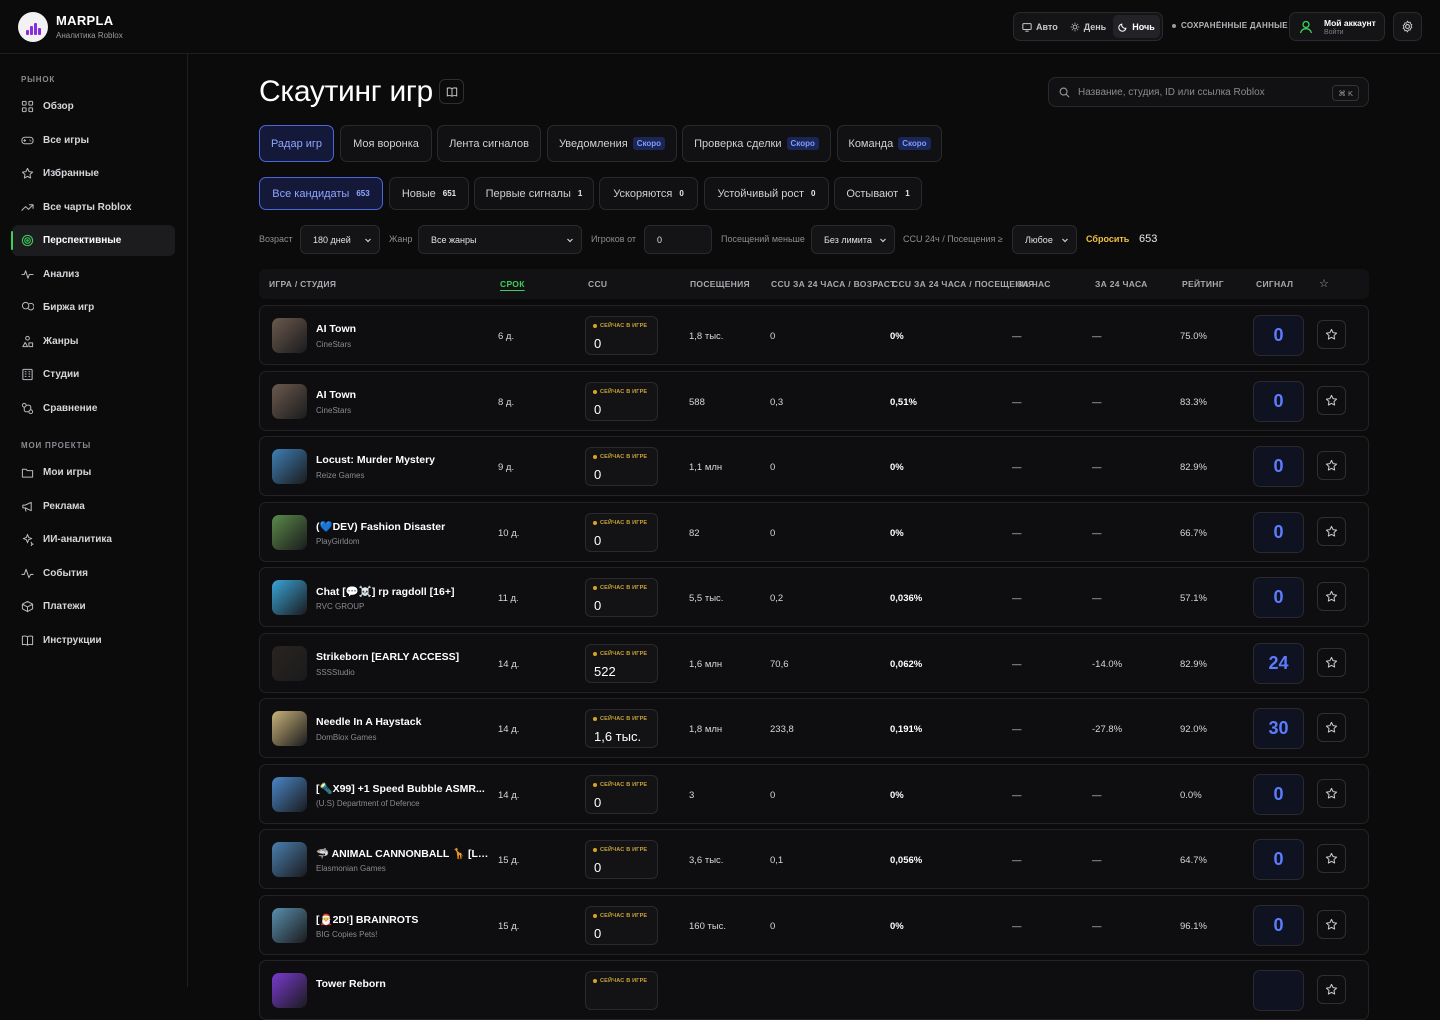  What do you see at coordinates (1034, 284) in the screenshot?
I see `column-hour: ЗА ЧАС` at bounding box center [1034, 284].